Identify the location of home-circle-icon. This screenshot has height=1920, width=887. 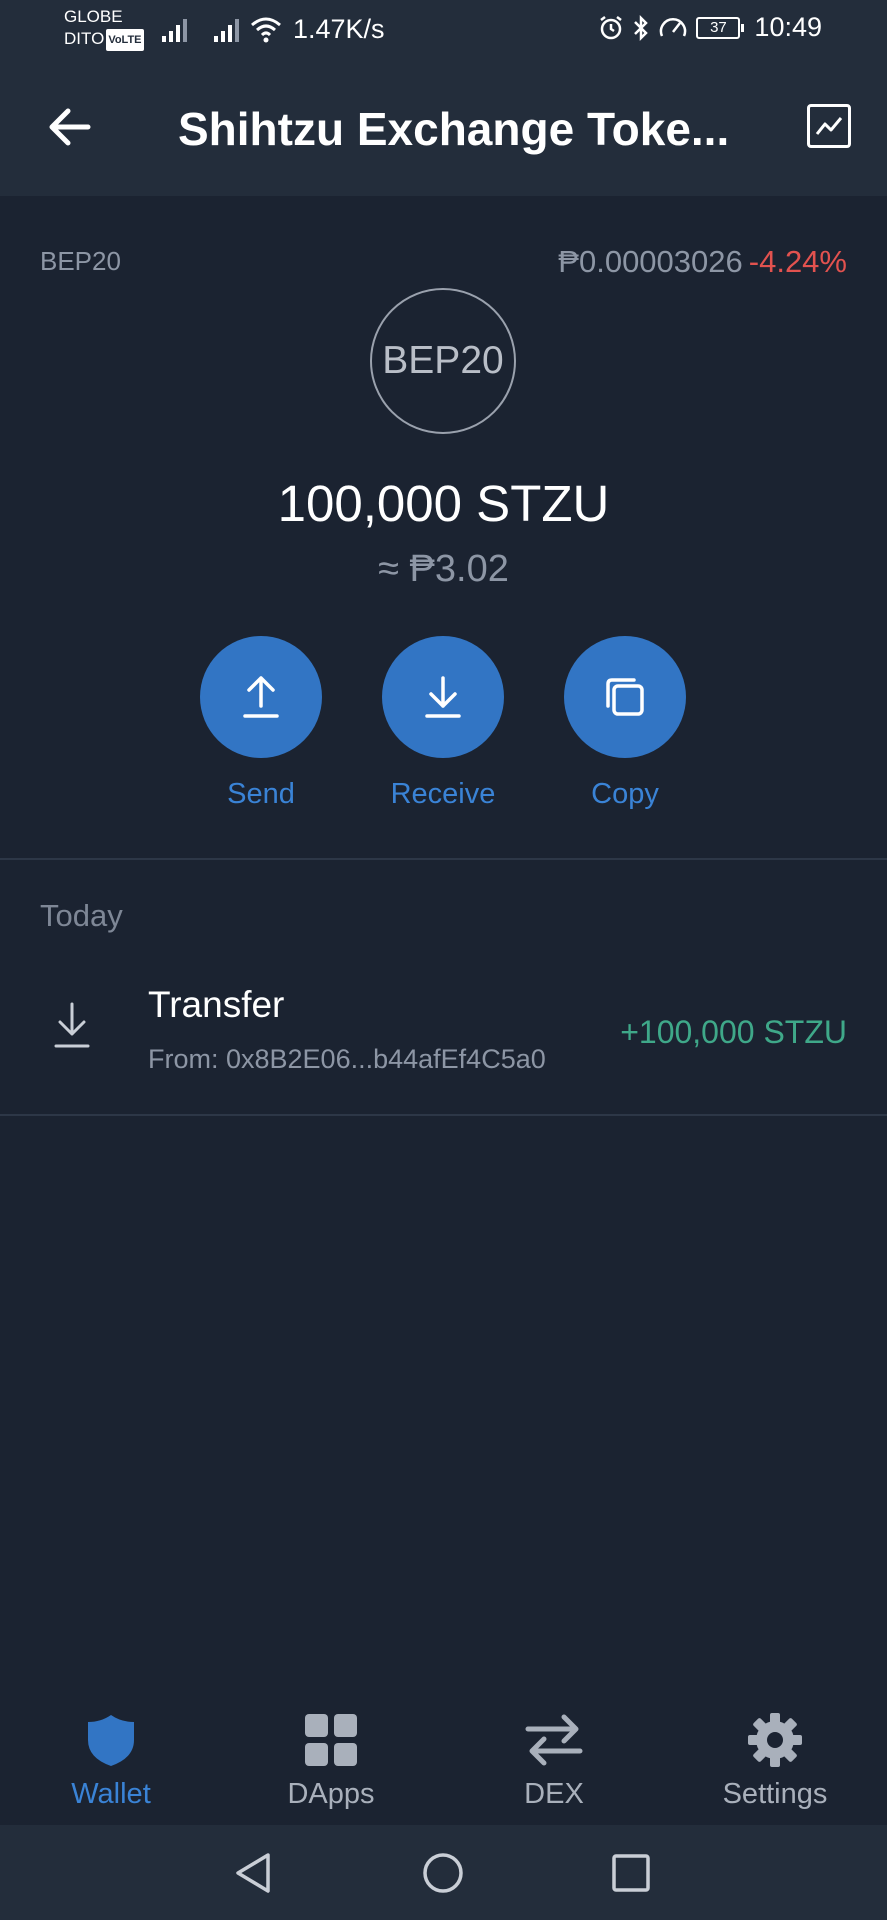
(443, 1873).